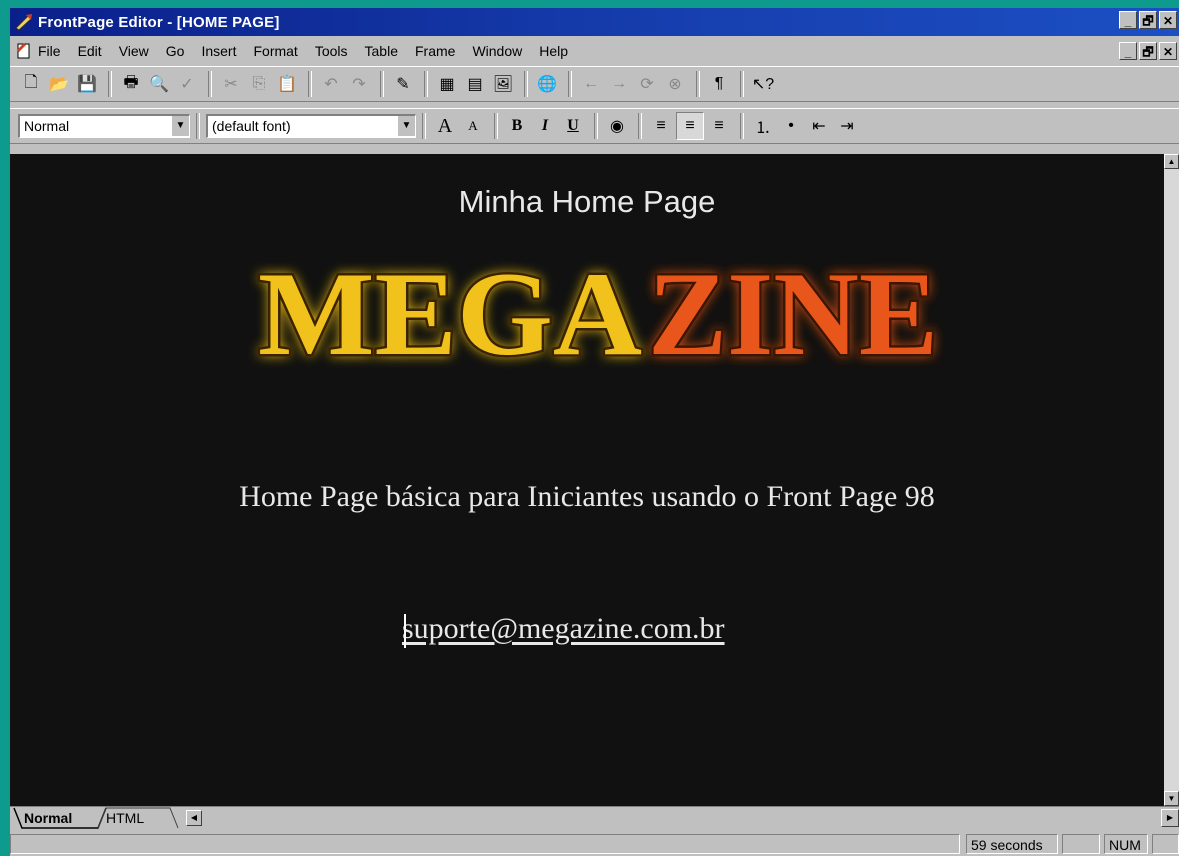 The width and height of the screenshot is (1179, 856). What do you see at coordinates (31, 84) in the screenshot?
I see `new-page-icon: 🗋` at bounding box center [31, 84].